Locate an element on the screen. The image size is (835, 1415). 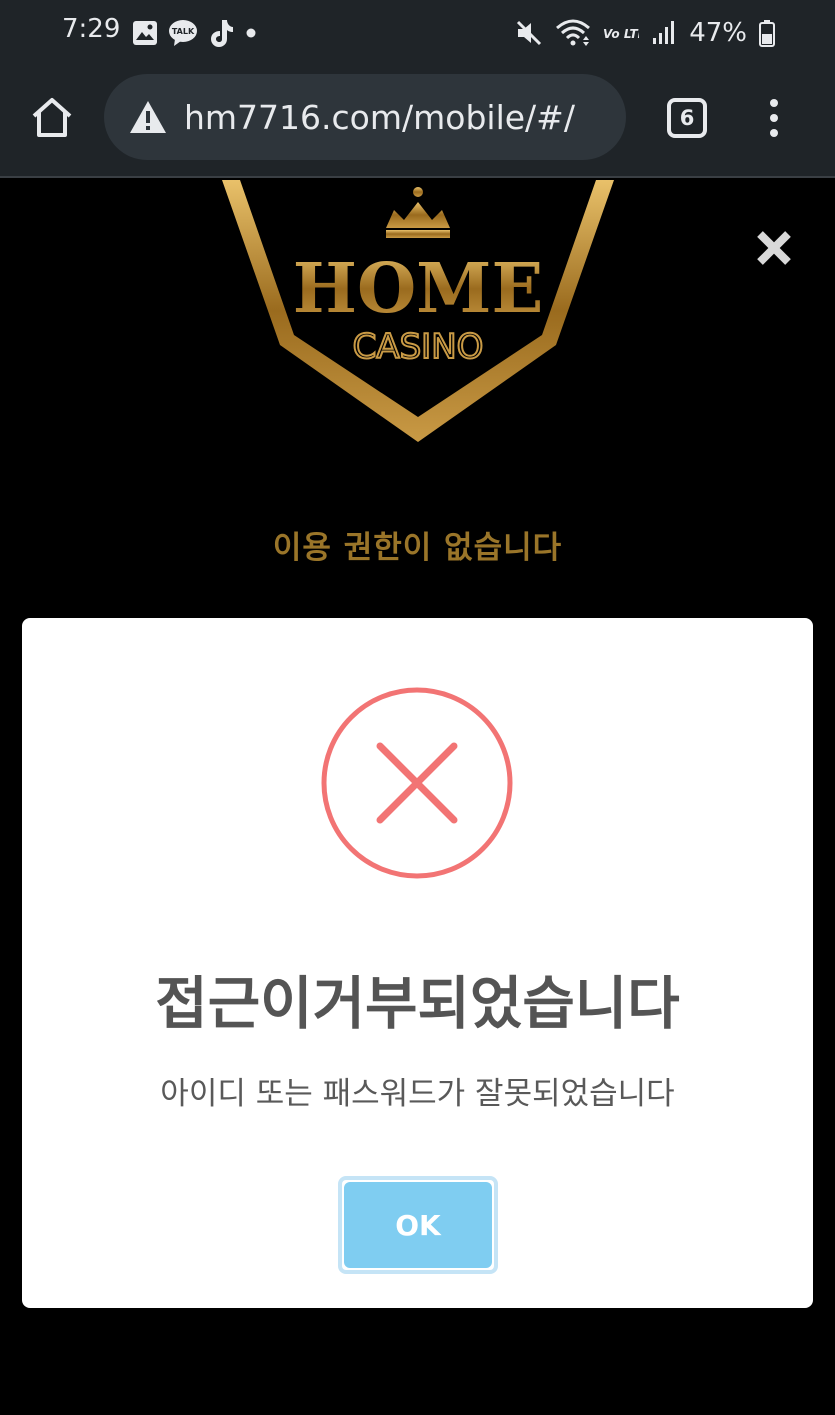
tiktok-icon is located at coordinates (222, 33).